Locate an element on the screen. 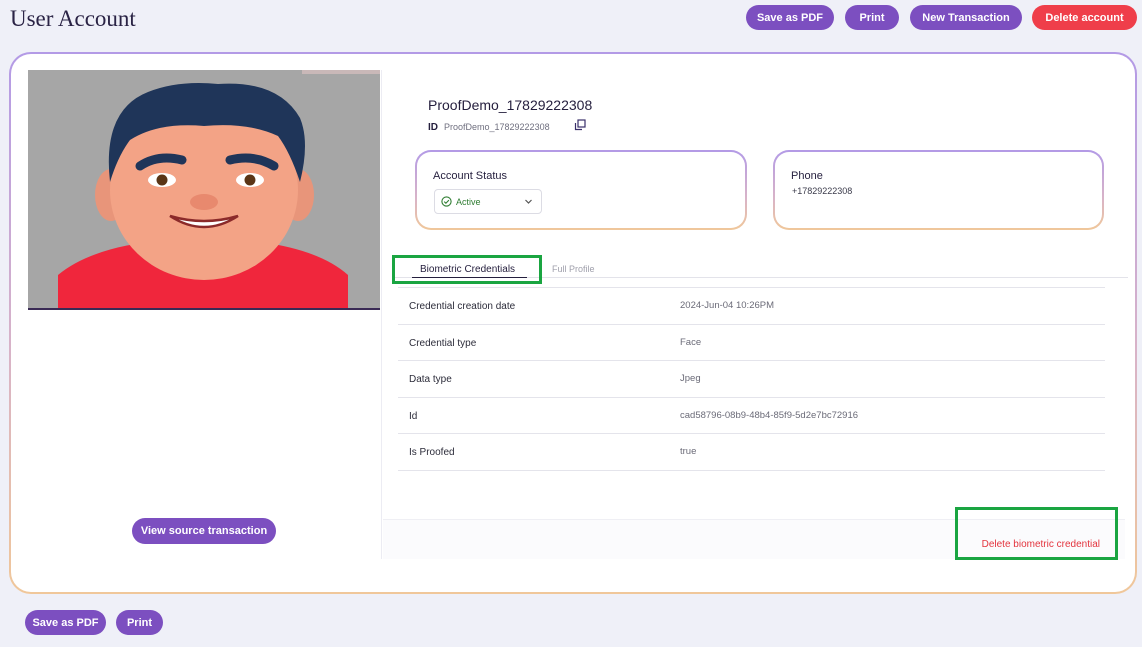 Image resolution: width=1142 pixels, height=647 pixels. table-row: Id cad58796-08b9-48b4-85f9-5d2e7bc72916 is located at coordinates (751, 416).